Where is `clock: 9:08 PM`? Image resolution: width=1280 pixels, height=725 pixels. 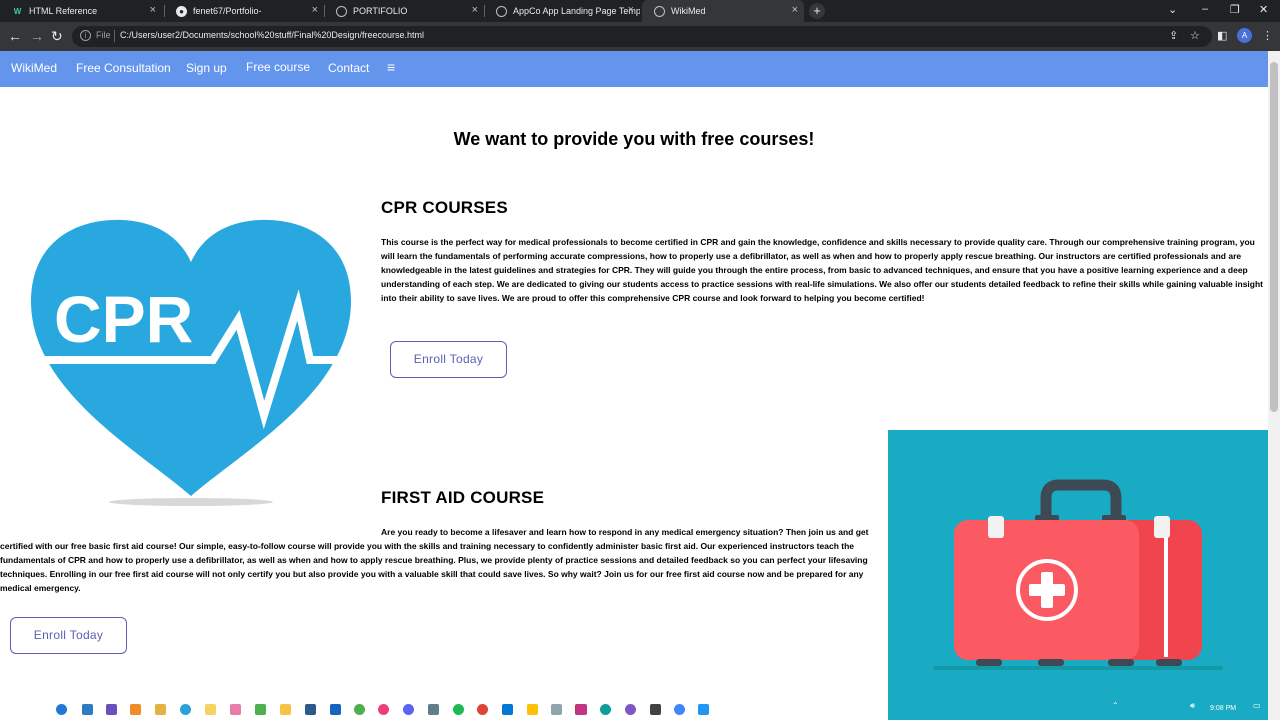
clock: 9:08 PM is located at coordinates (1223, 708).